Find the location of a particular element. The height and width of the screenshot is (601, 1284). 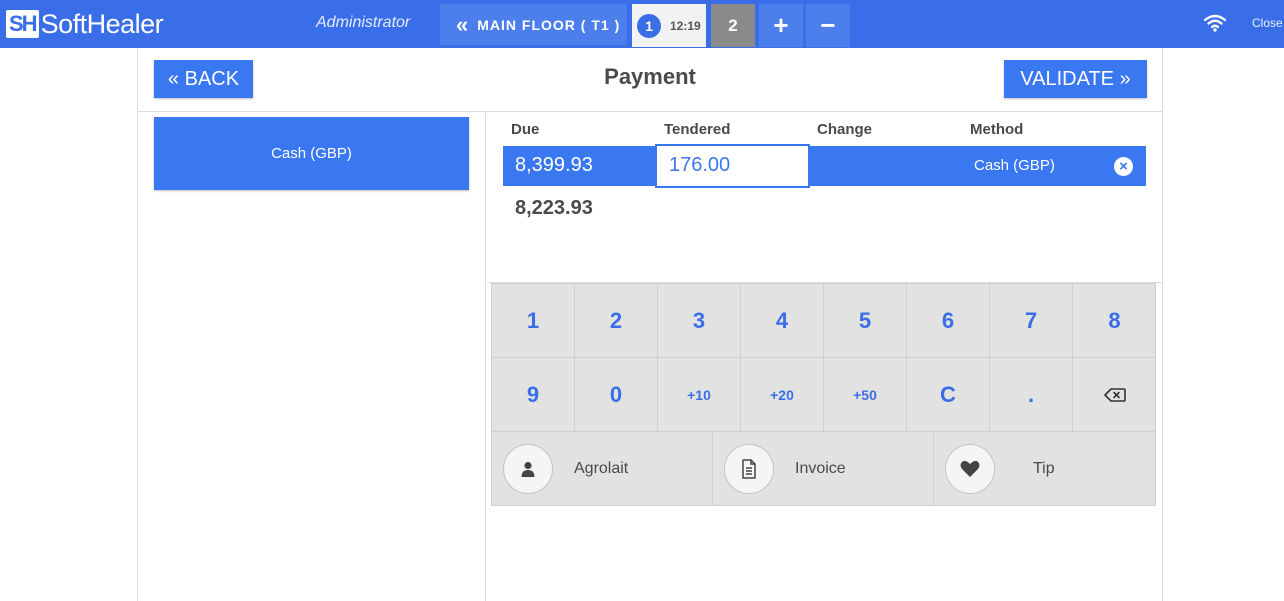

numpad-key-2: 2 is located at coordinates (616, 321).